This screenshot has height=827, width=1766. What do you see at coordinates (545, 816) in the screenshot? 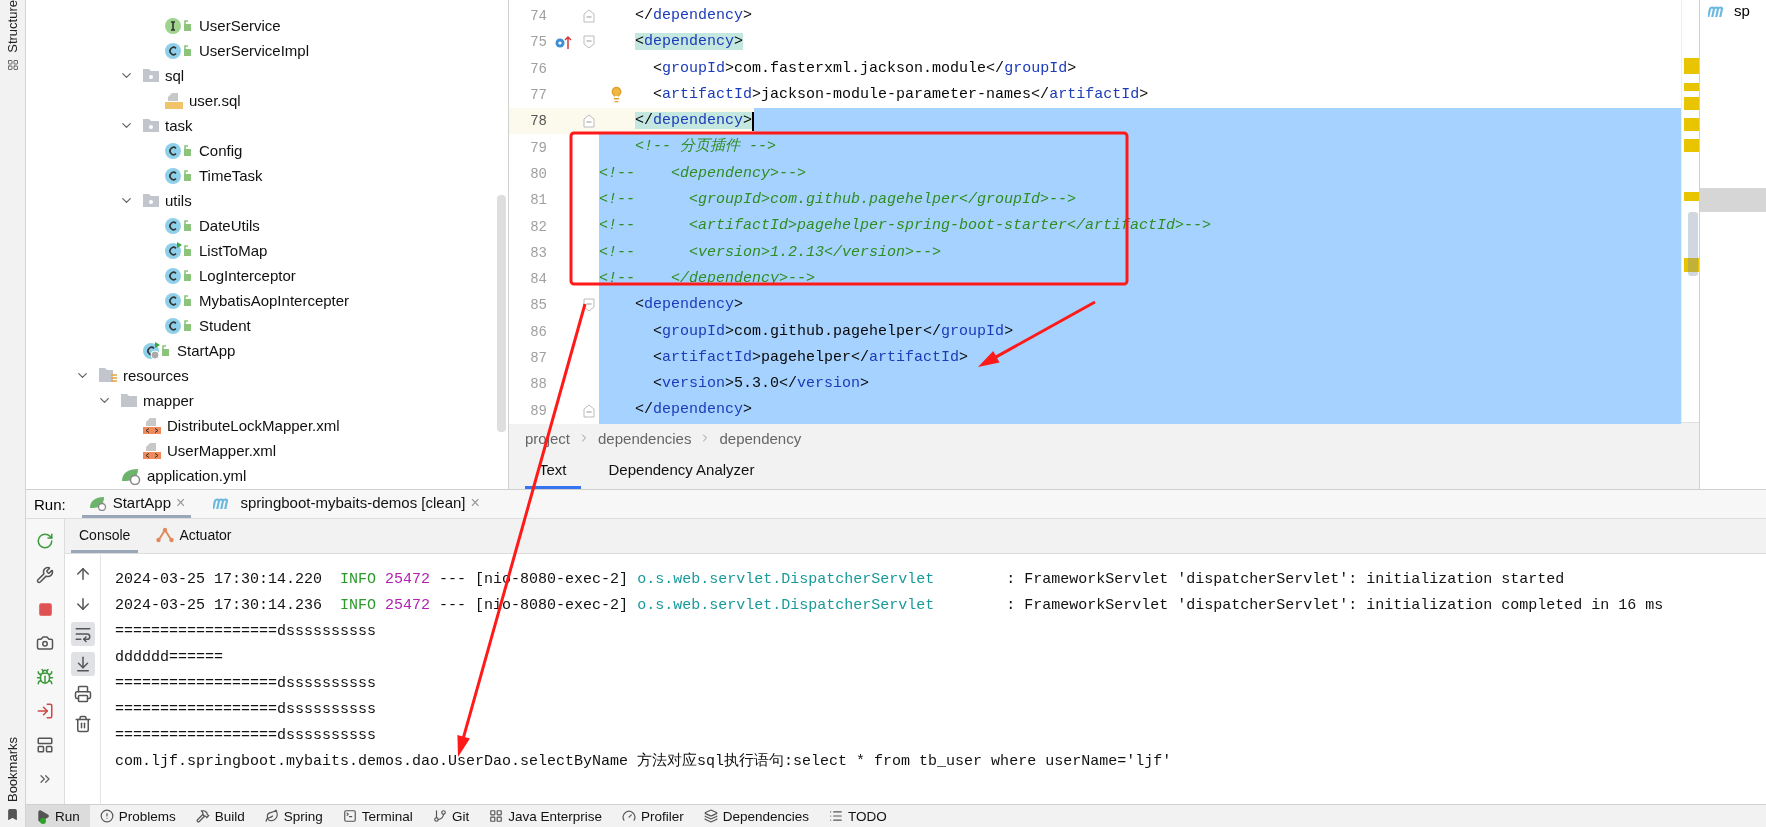
I see `tool-window-button: Java Enterprise` at bounding box center [545, 816].